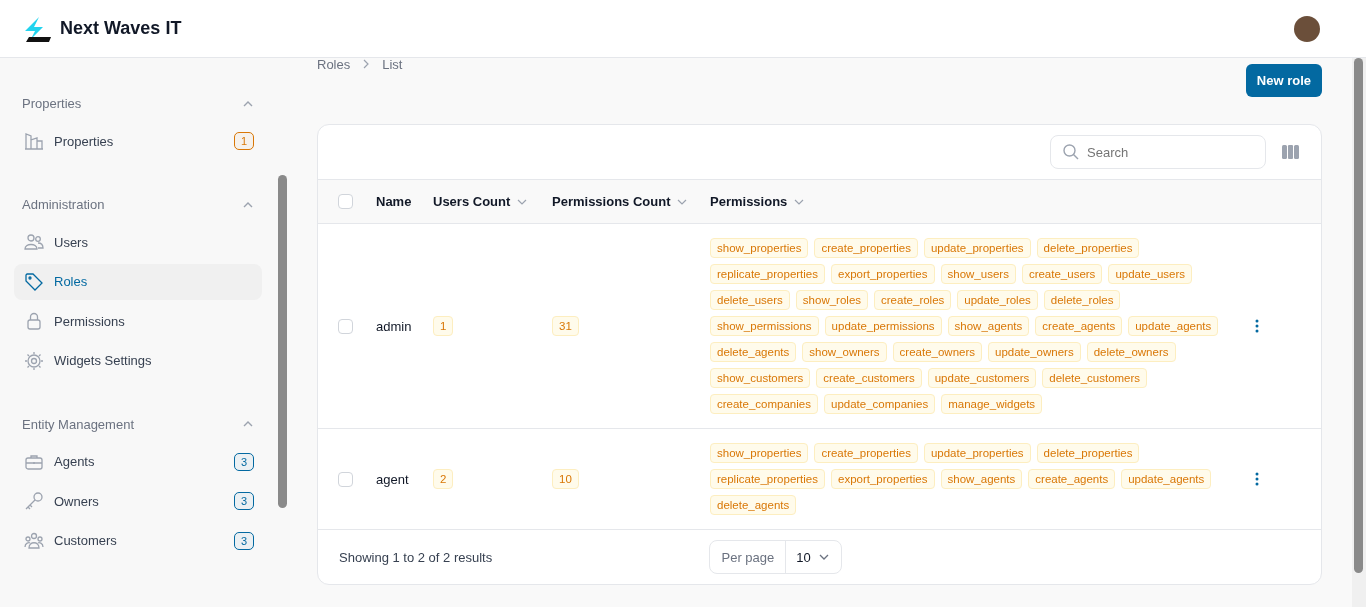 The width and height of the screenshot is (1366, 607). What do you see at coordinates (823, 557) in the screenshot?
I see `caret-icon` at bounding box center [823, 557].